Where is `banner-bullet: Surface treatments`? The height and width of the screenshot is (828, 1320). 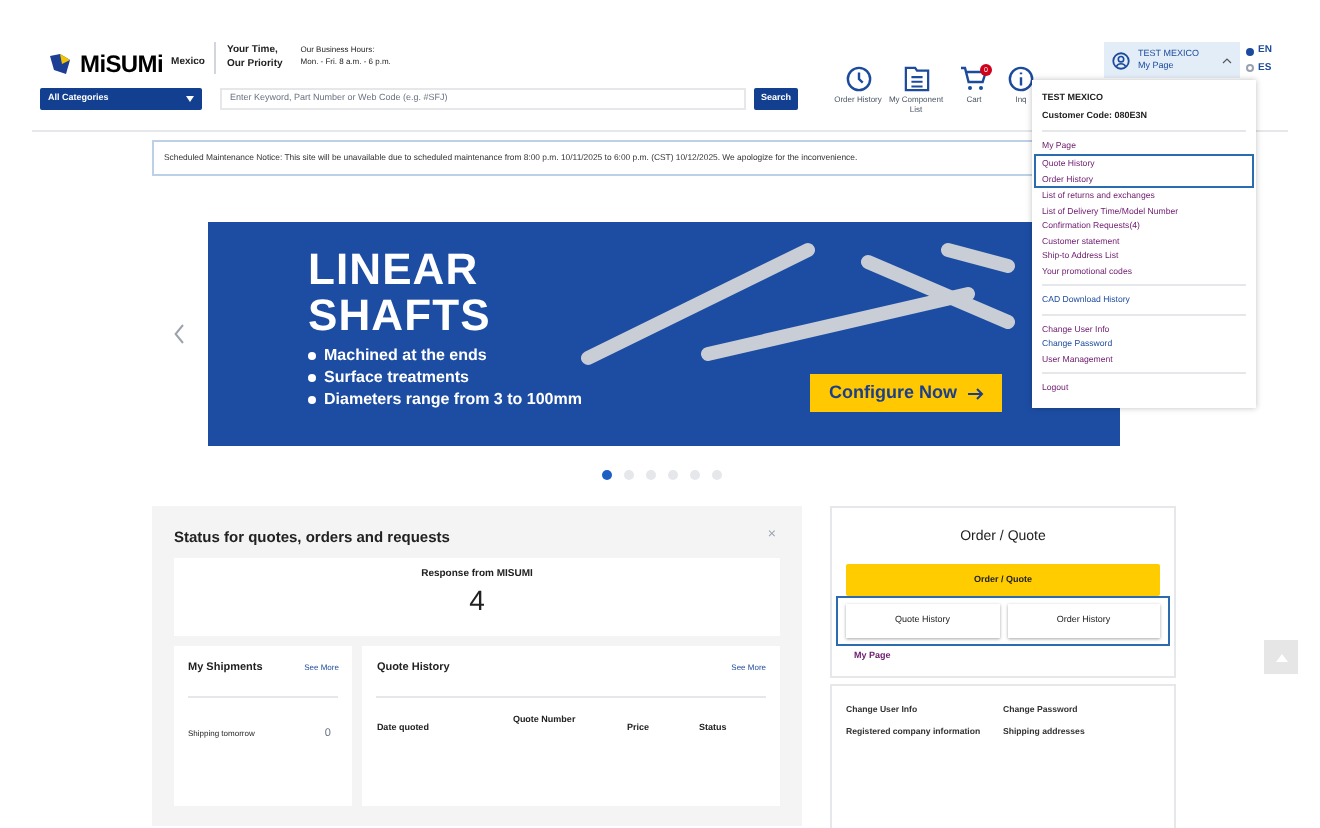
banner-bullet: Surface treatments is located at coordinates (396, 378).